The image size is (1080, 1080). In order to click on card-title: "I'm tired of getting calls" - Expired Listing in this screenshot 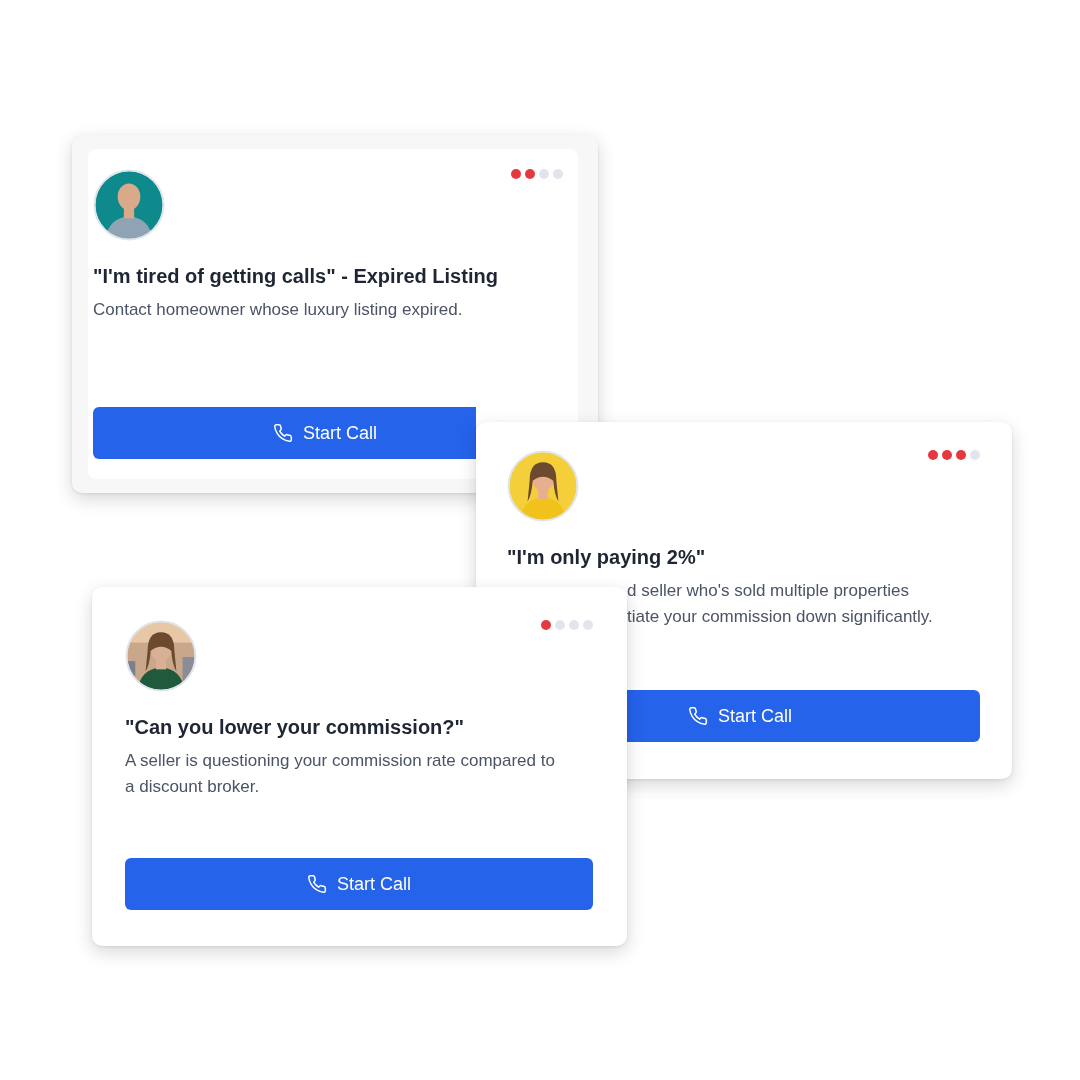, I will do `click(296, 276)`.